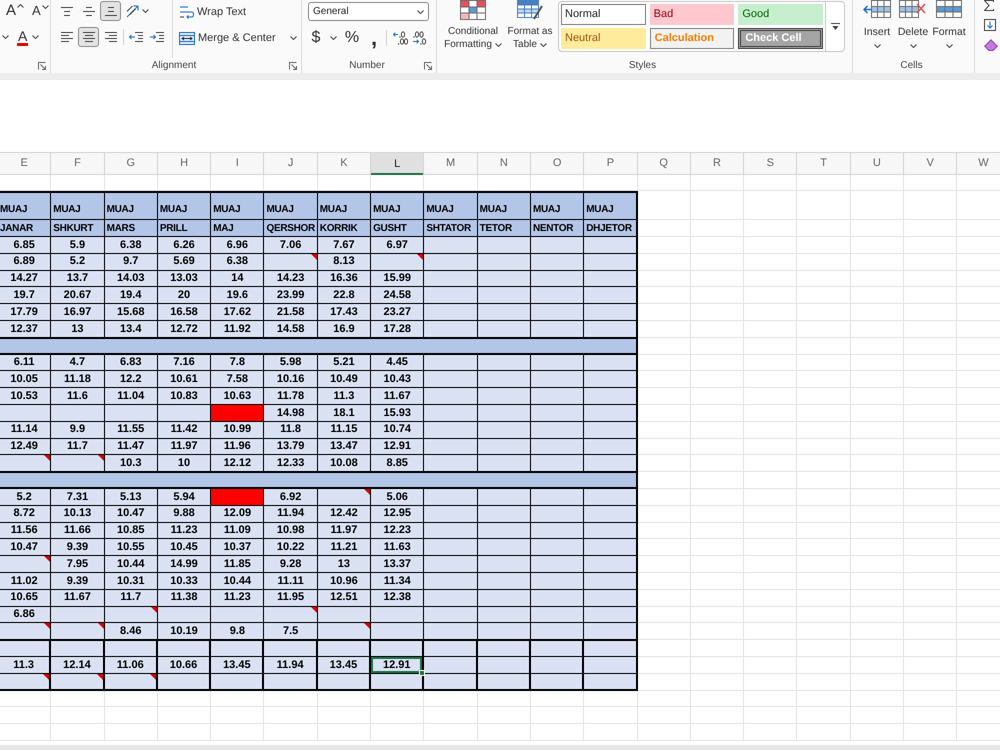  What do you see at coordinates (110, 37) in the screenshot?
I see `align-right-icon` at bounding box center [110, 37].